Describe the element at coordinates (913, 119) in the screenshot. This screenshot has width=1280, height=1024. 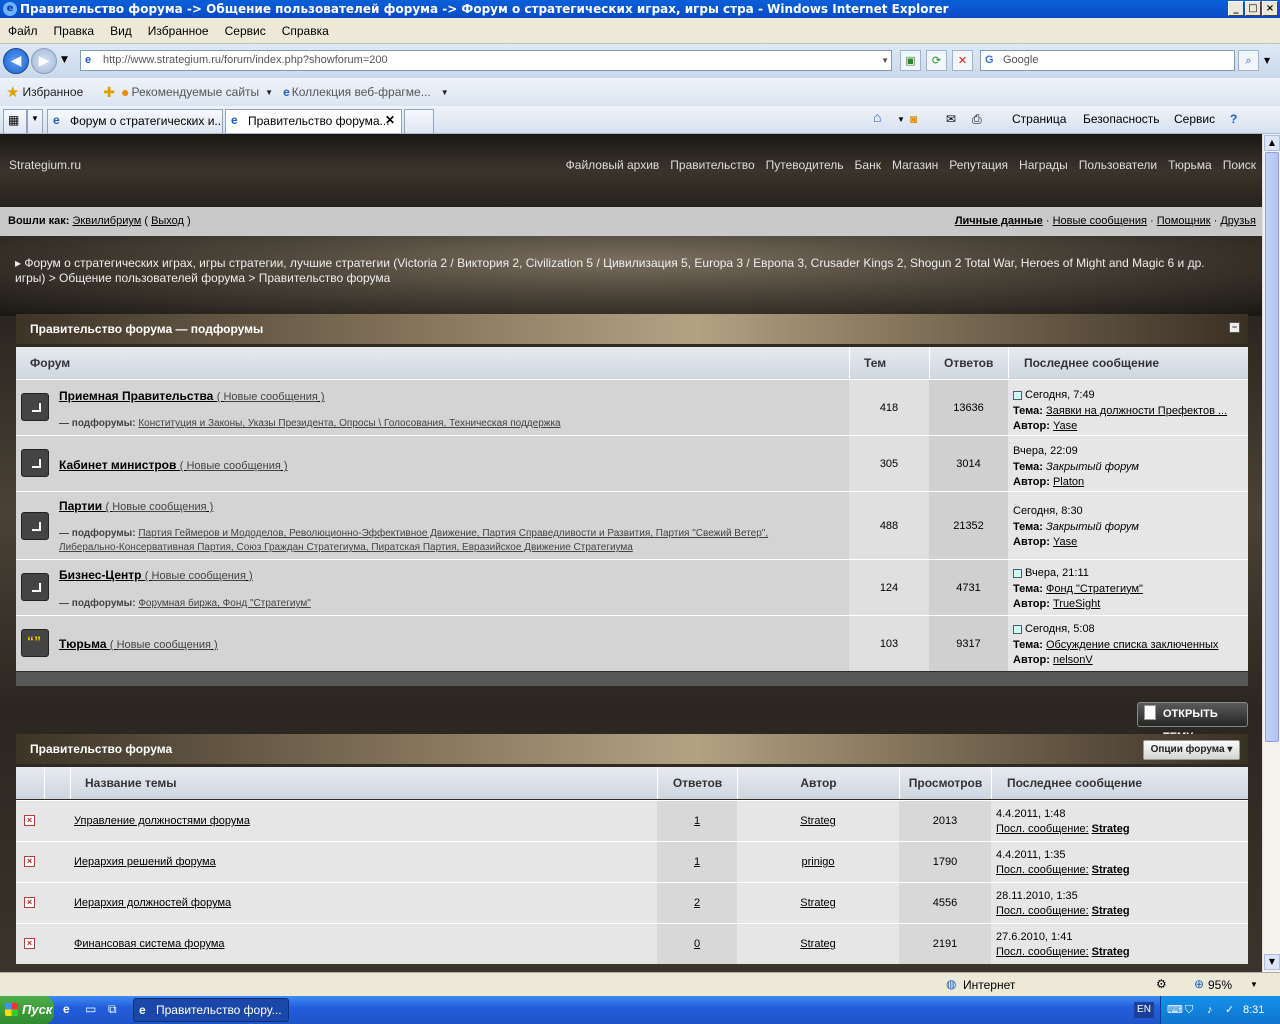
I see `feeds-icon: ◙` at that location.